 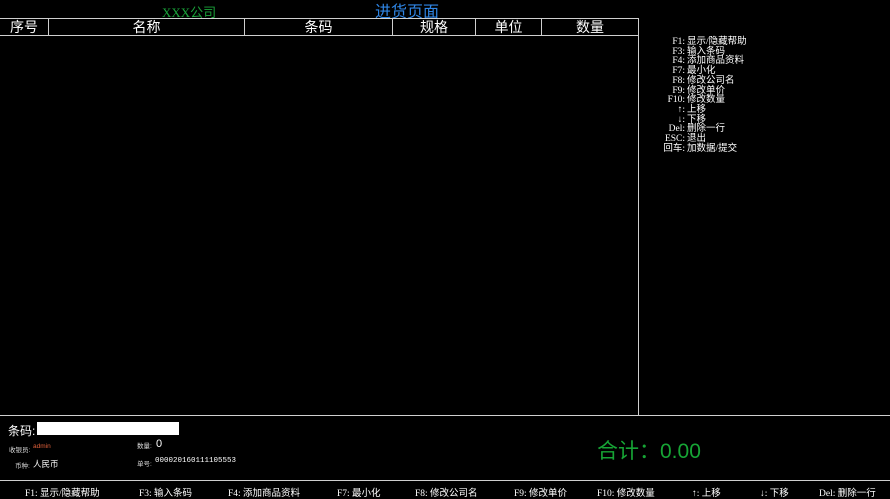 I want to click on section-divider, so click(x=445, y=415).